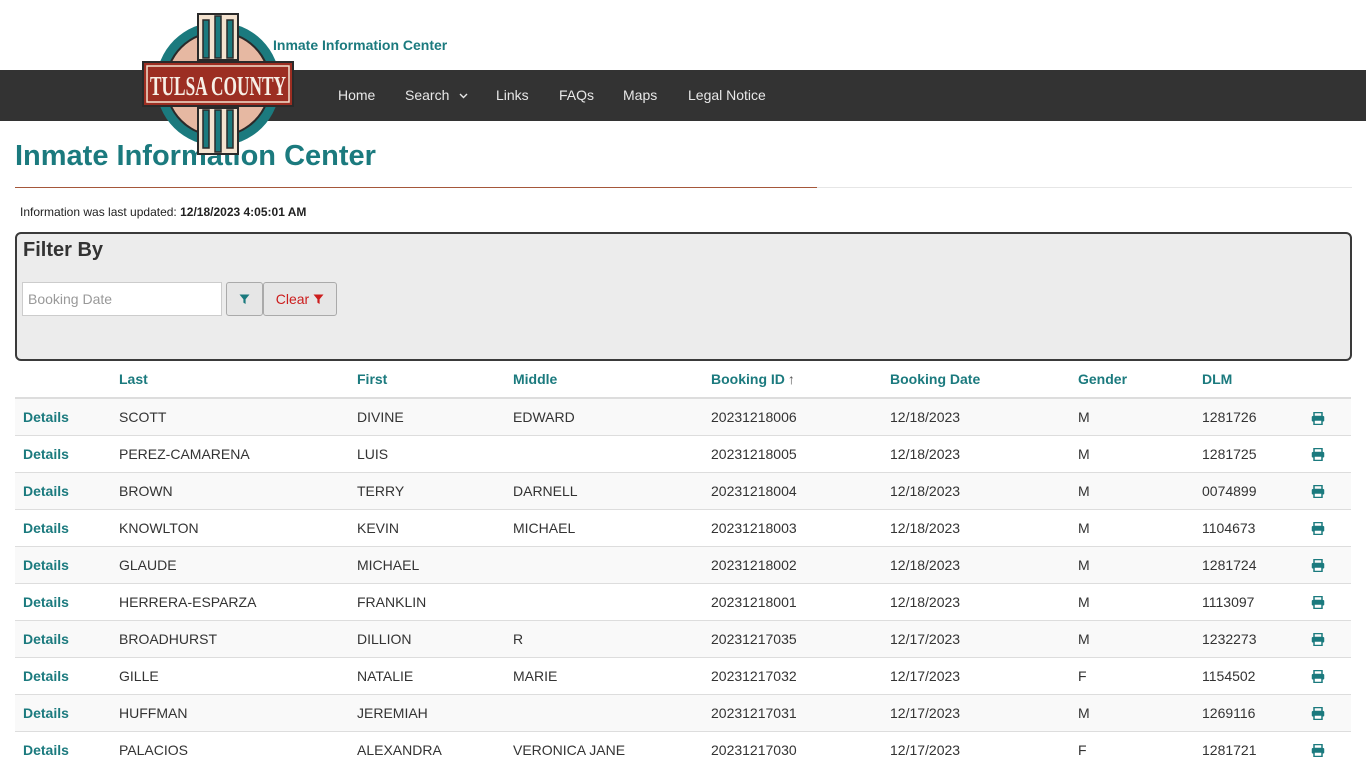 The width and height of the screenshot is (1366, 768). Describe the element at coordinates (436, 95) in the screenshot. I see `nav-search: Search` at that location.